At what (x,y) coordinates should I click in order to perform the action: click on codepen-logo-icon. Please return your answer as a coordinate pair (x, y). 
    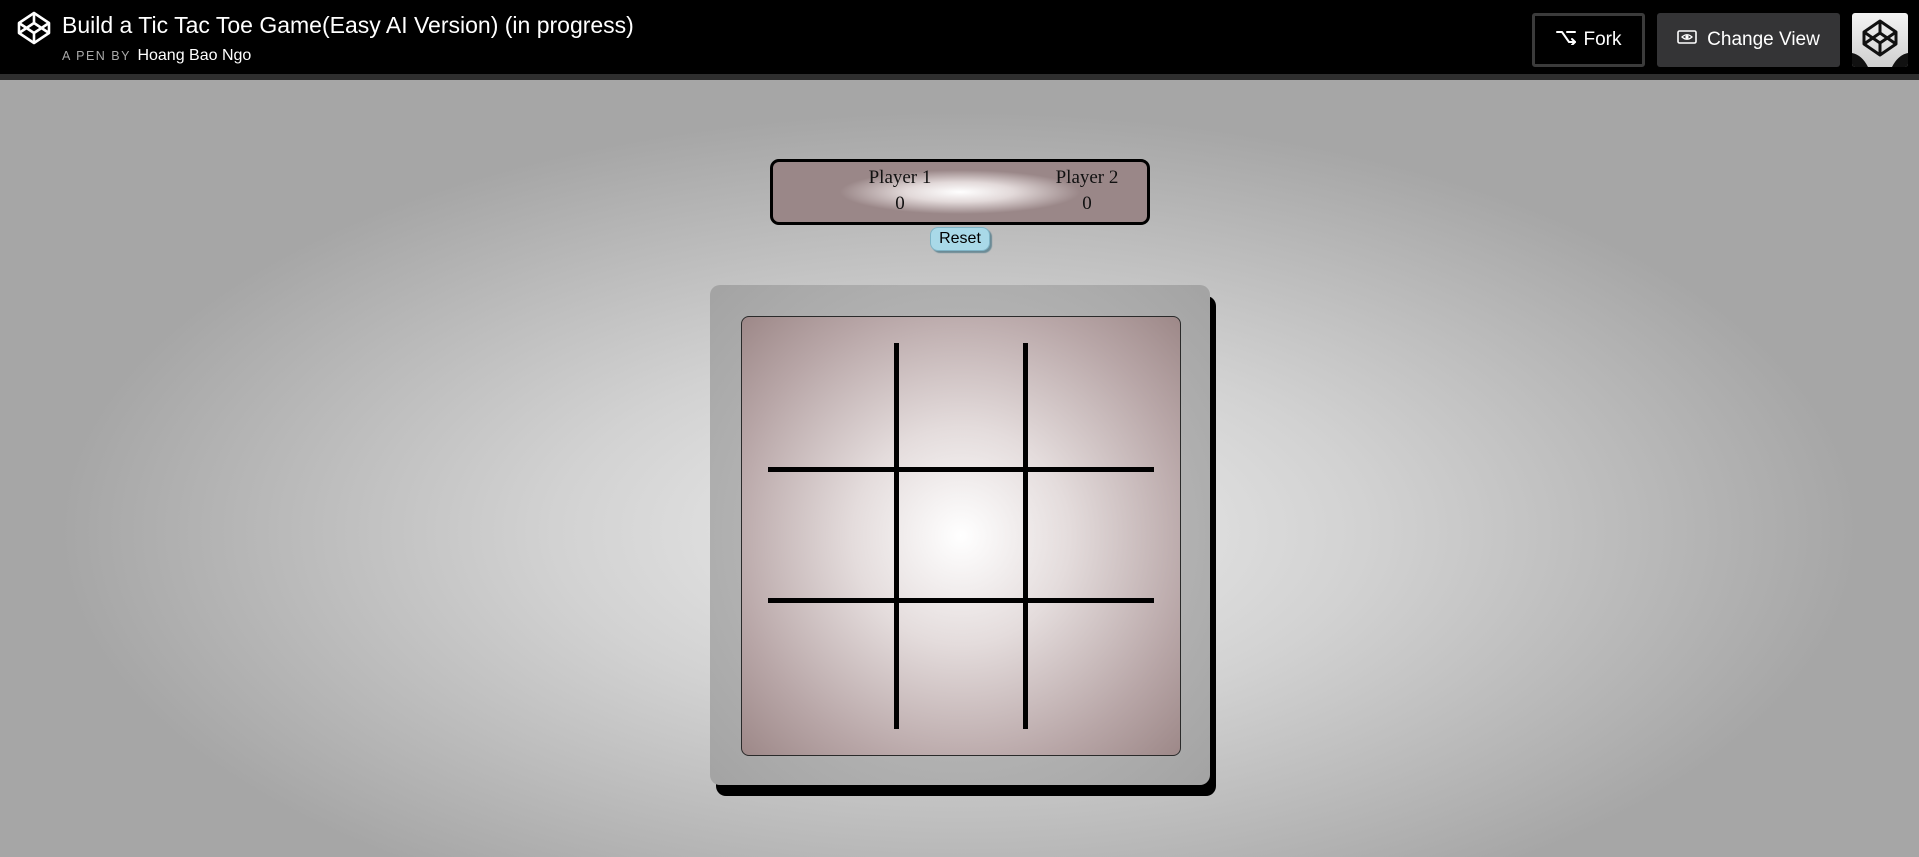
    Looking at the image, I should click on (34, 28).